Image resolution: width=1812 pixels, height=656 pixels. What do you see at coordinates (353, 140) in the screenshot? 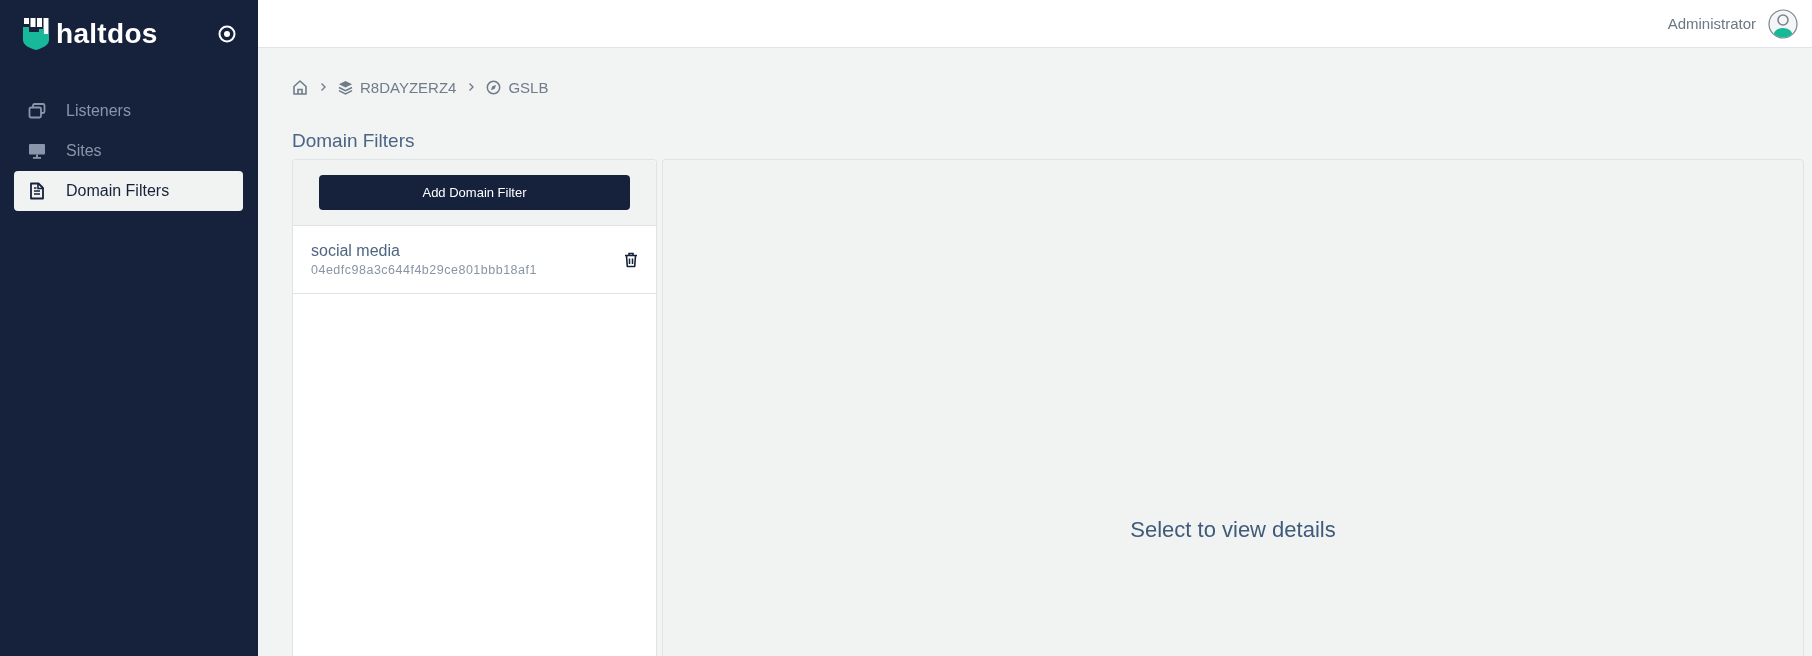
I see `page-title: Domain Filters` at bounding box center [353, 140].